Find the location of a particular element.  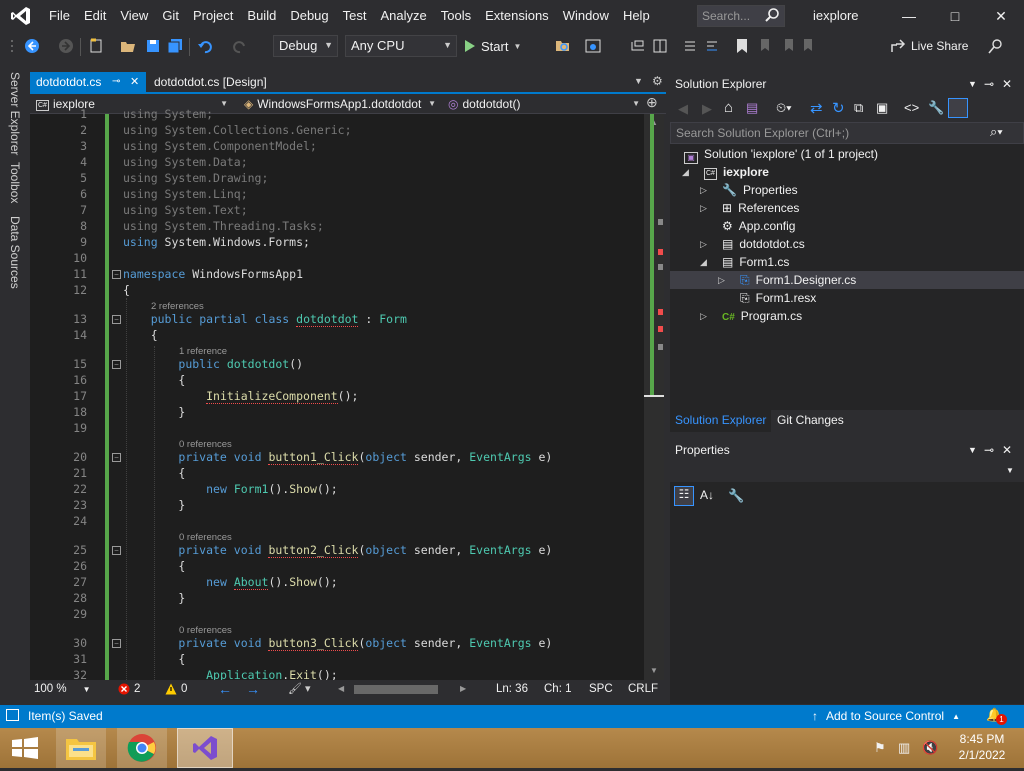

save-icon is located at coordinates (153, 46).